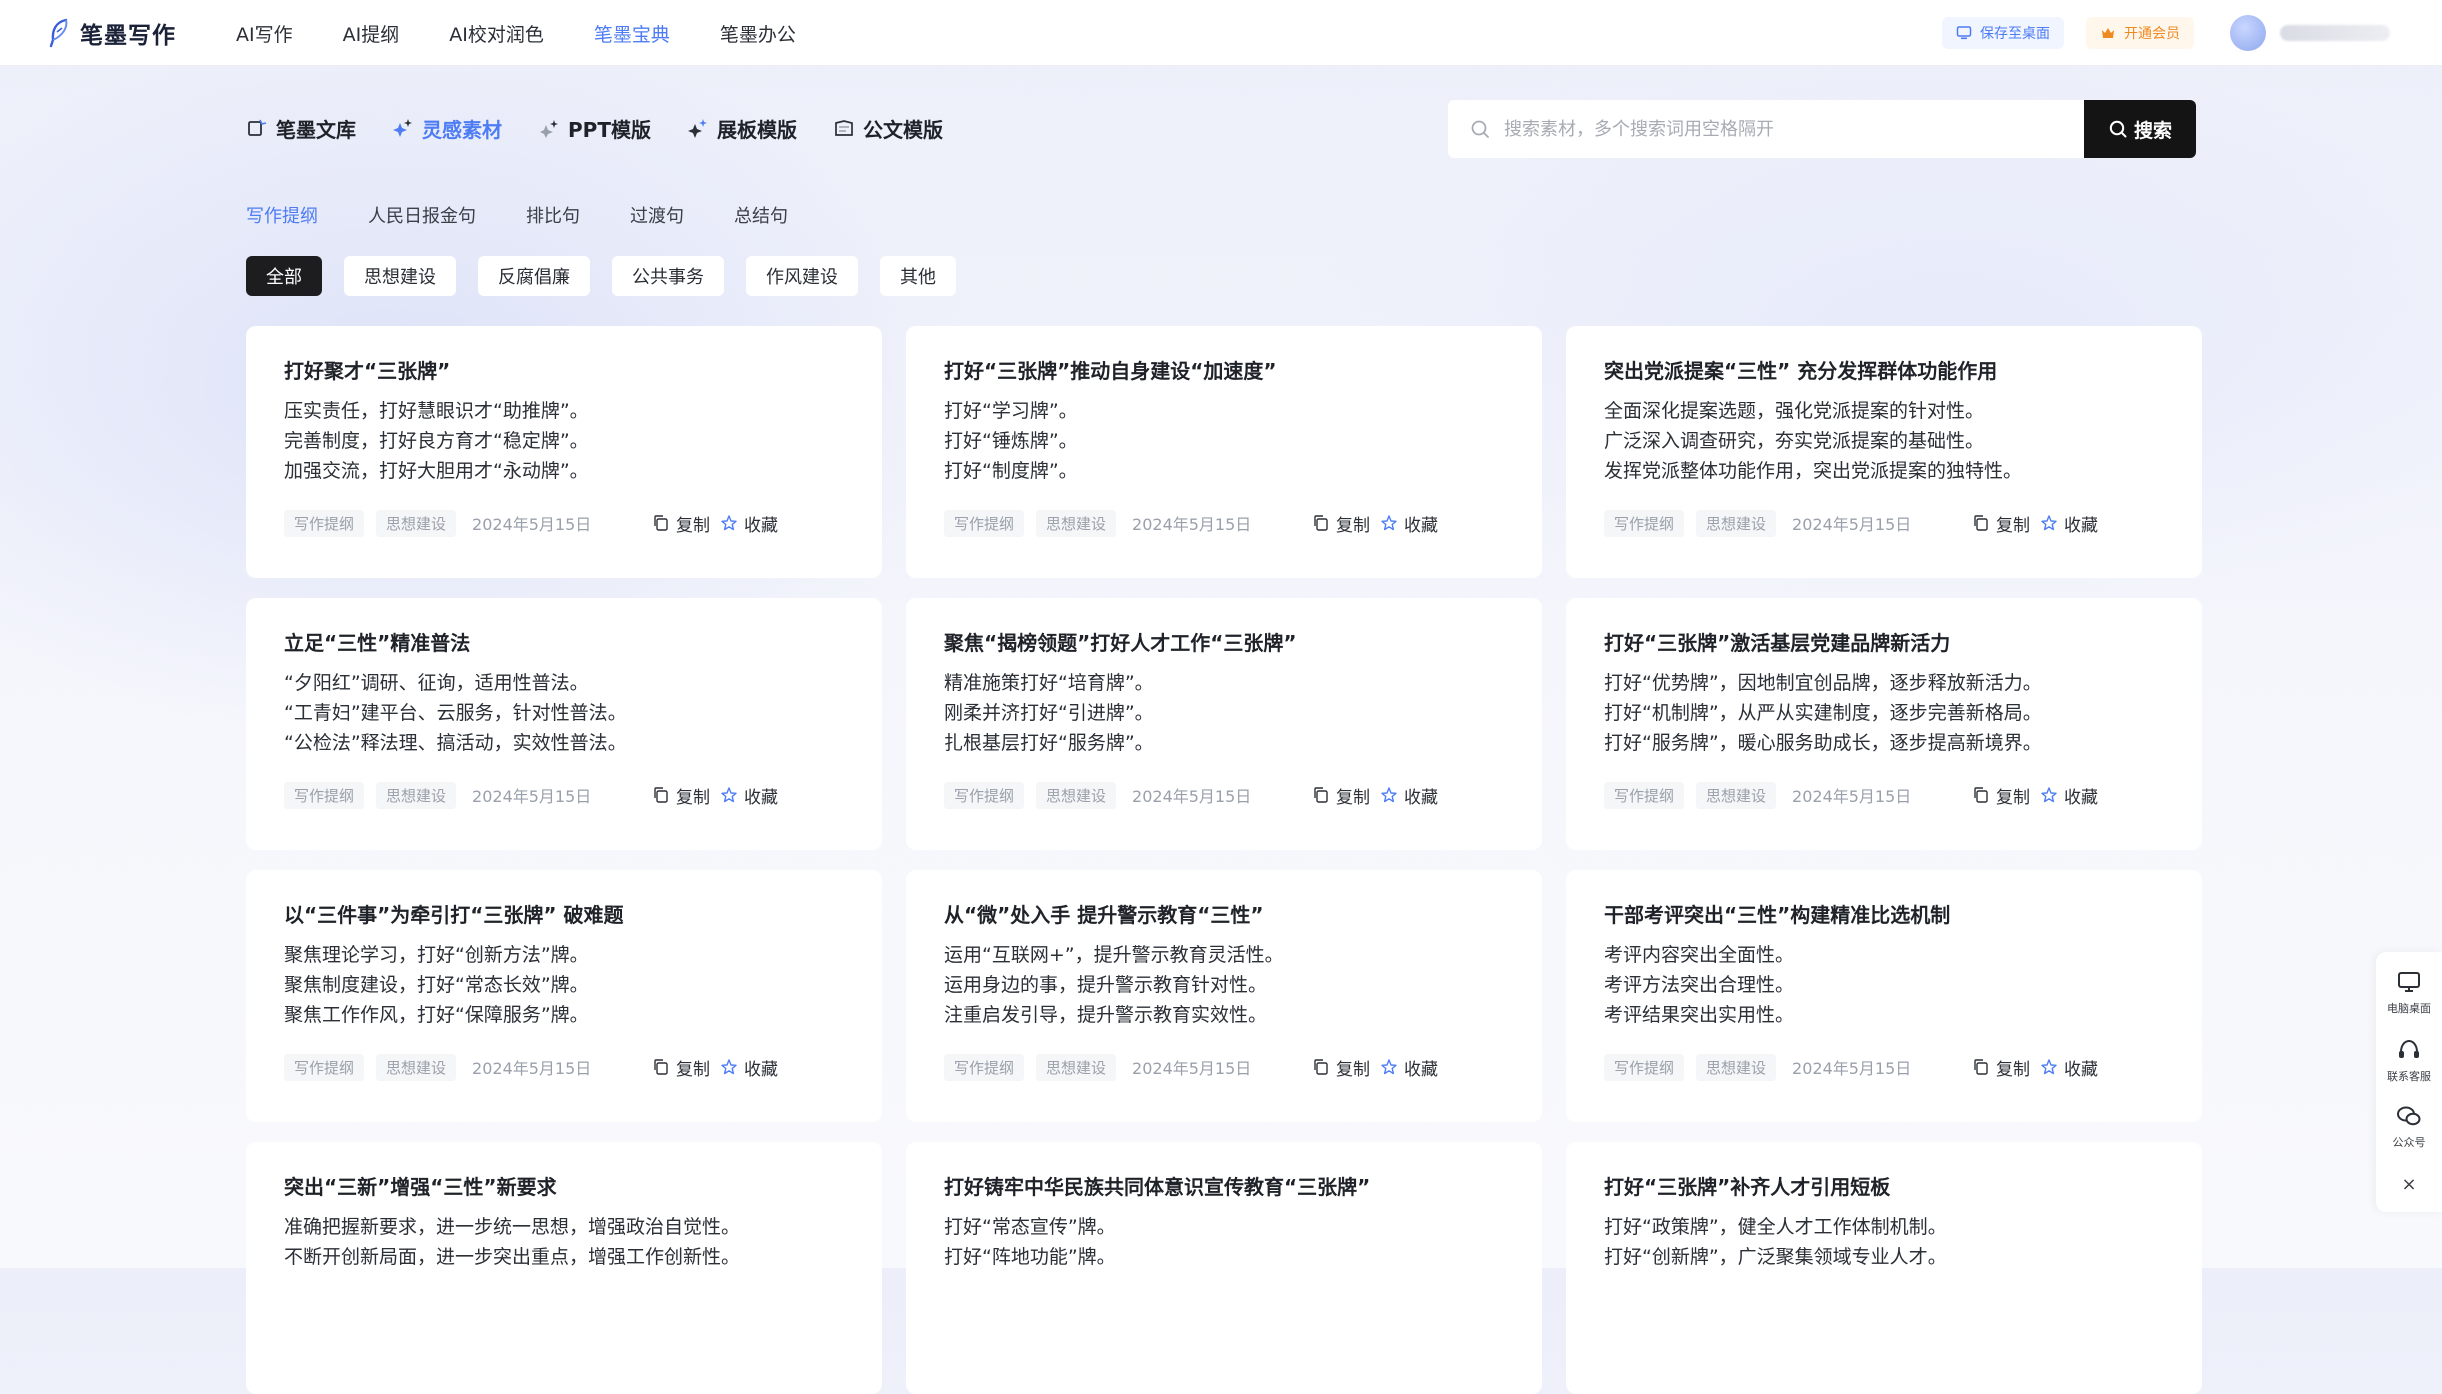 Image resolution: width=2442 pixels, height=1394 pixels. What do you see at coordinates (2015, 34) in the screenshot?
I see `save-desktop-label: 保存至桌面` at bounding box center [2015, 34].